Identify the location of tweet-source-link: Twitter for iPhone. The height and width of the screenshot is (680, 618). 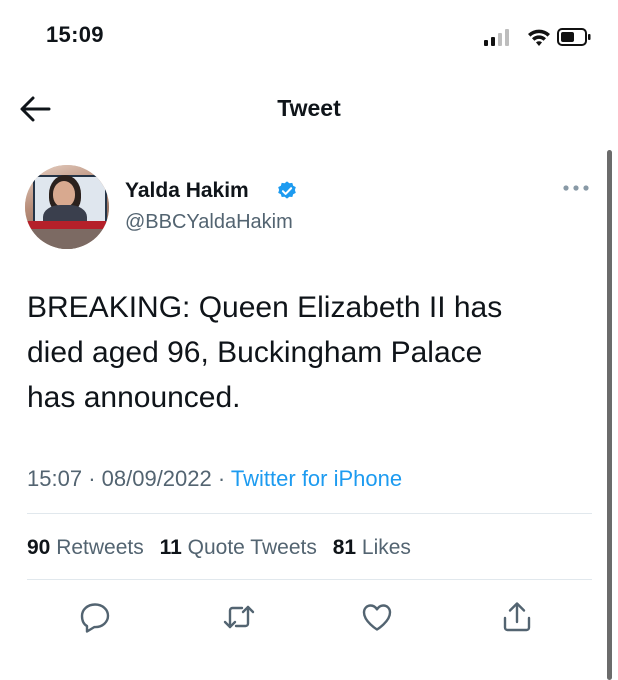
(316, 478).